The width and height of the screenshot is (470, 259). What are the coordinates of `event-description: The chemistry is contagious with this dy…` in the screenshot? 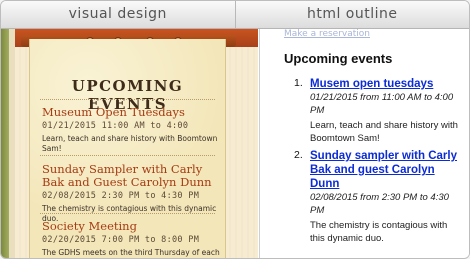 It's located at (379, 232).